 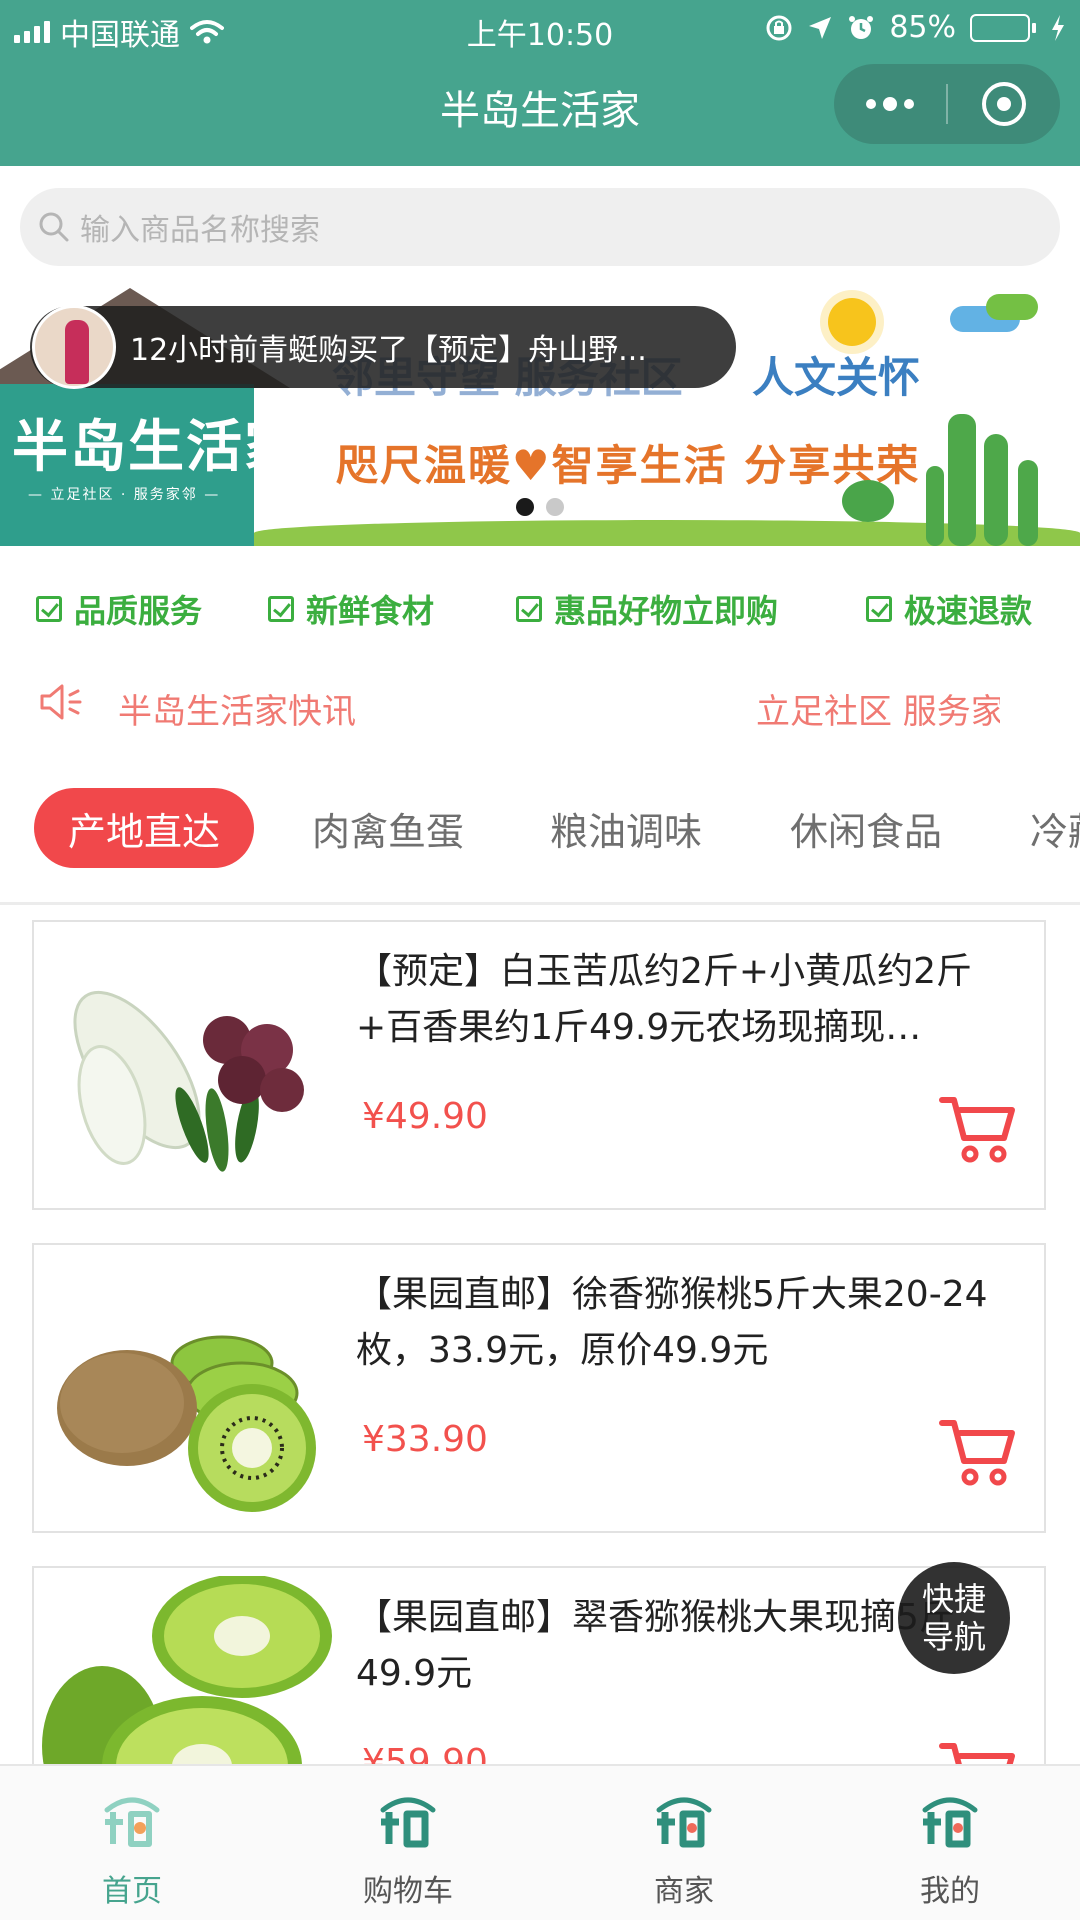 I want to click on status-right: 85%, so click(x=915, y=27).